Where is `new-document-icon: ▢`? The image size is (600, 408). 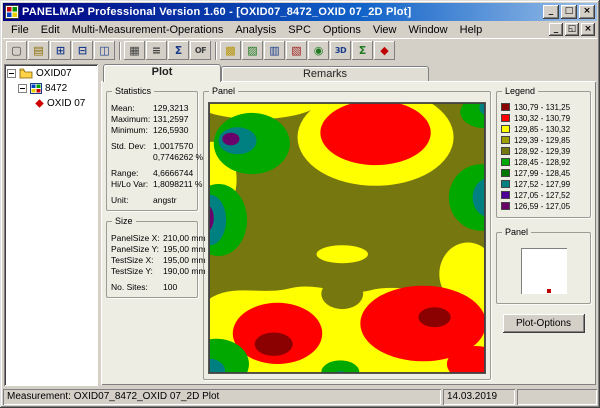 new-document-icon: ▢ is located at coordinates (16, 50).